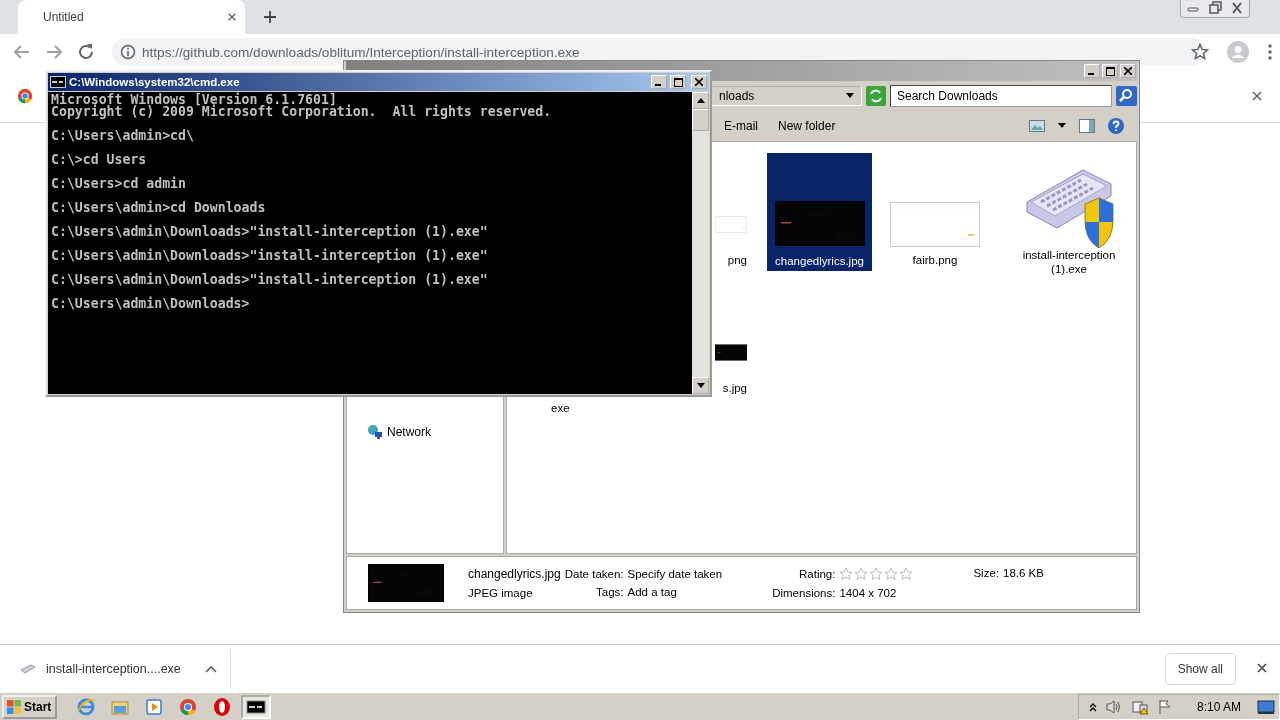  What do you see at coordinates (118, 184) in the screenshot?
I see `console-line: C:\Users>cd admin` at bounding box center [118, 184].